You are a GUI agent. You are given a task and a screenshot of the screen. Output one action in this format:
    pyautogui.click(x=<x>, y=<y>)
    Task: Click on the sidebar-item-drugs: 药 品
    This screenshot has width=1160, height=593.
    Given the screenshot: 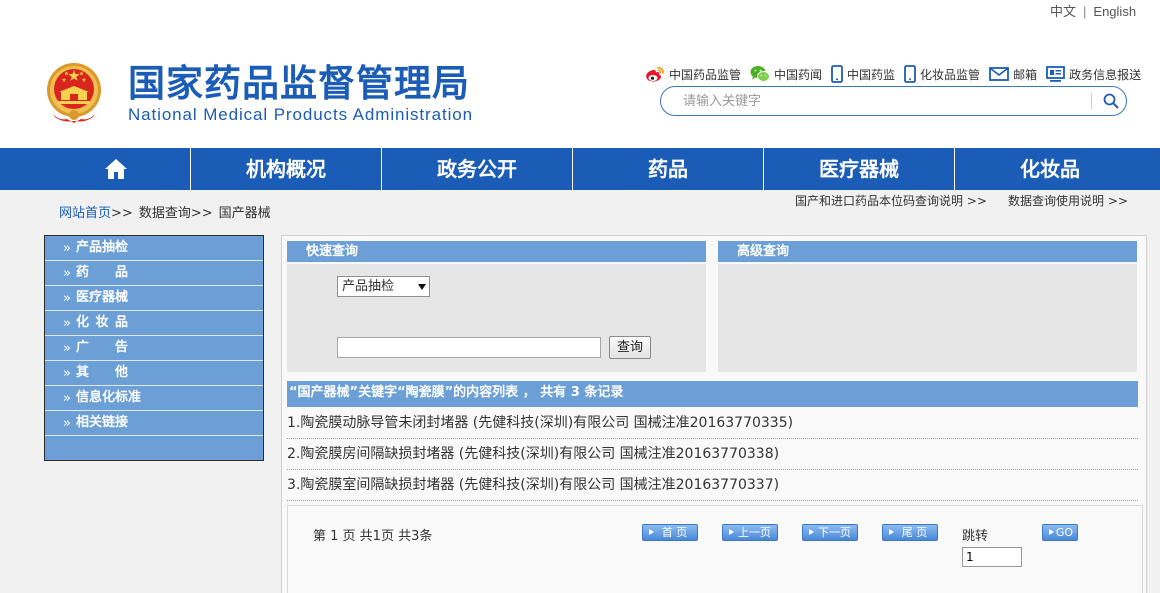 What is the action you would take?
    pyautogui.click(x=154, y=273)
    